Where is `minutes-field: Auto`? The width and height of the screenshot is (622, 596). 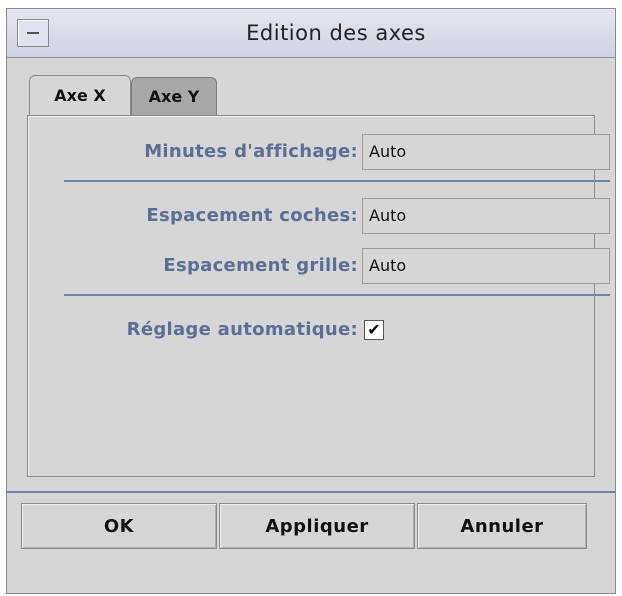
minutes-field: Auto is located at coordinates (486, 152).